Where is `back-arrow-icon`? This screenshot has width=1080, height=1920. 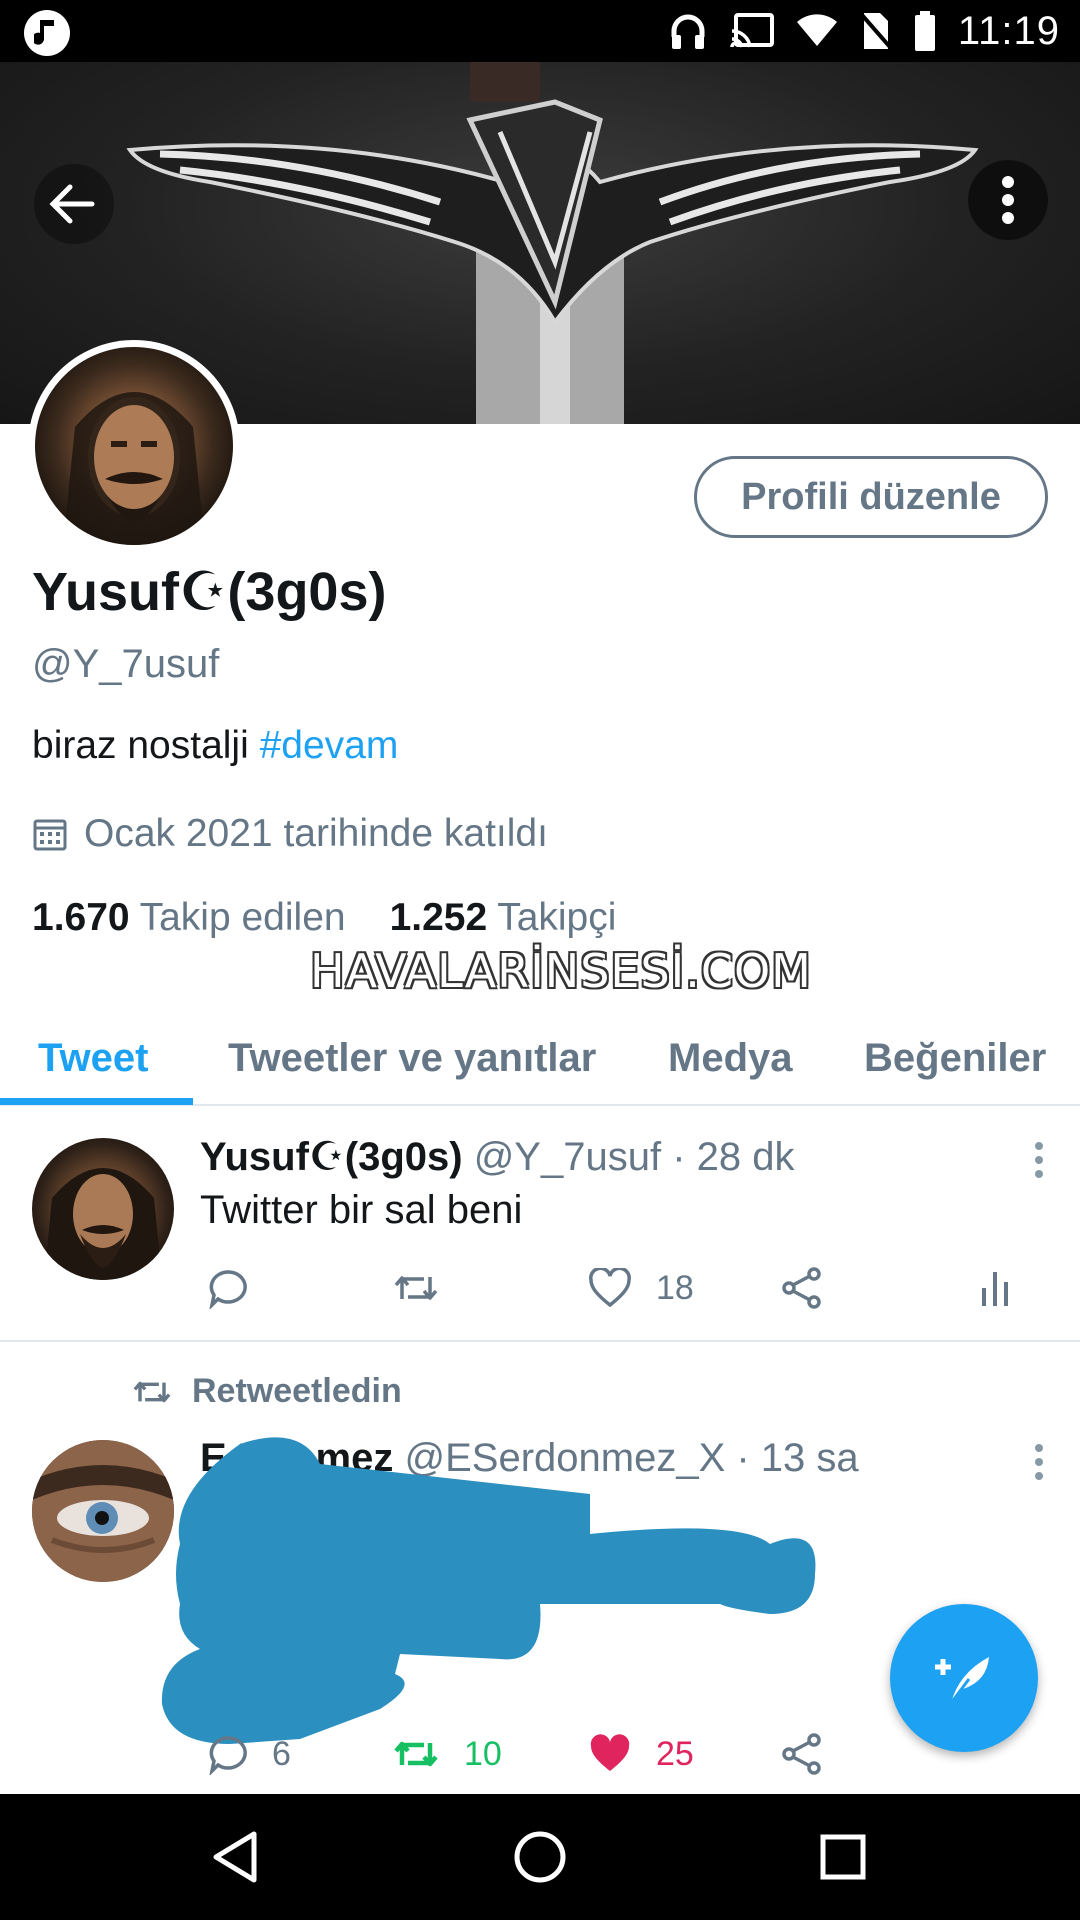 back-arrow-icon is located at coordinates (72, 204).